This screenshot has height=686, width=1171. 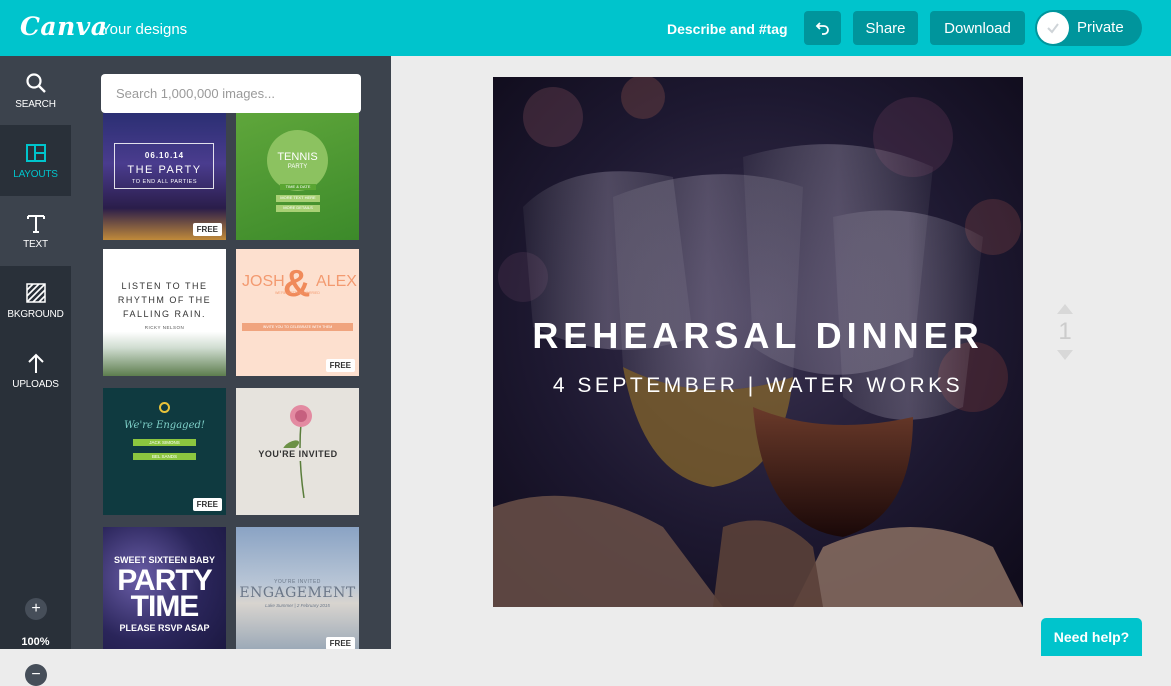 What do you see at coordinates (164, 456) in the screenshot?
I see `template-text: BEL SANDS` at bounding box center [164, 456].